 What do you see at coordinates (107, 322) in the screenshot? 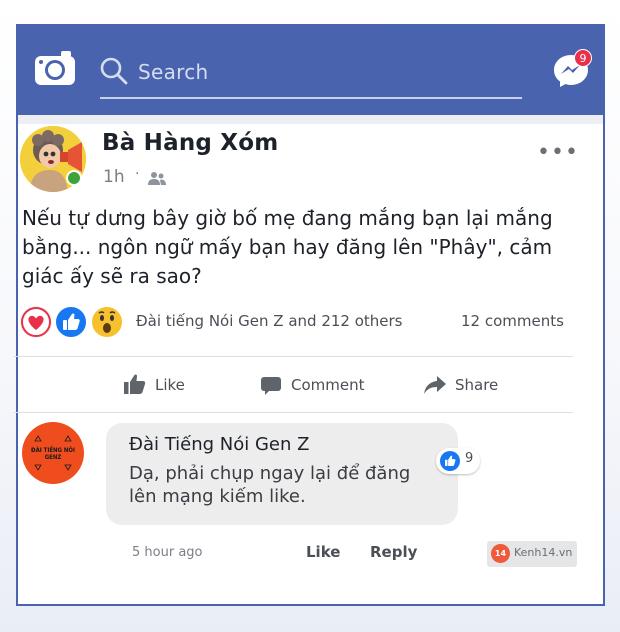
I see `wow-reaction-icon` at bounding box center [107, 322].